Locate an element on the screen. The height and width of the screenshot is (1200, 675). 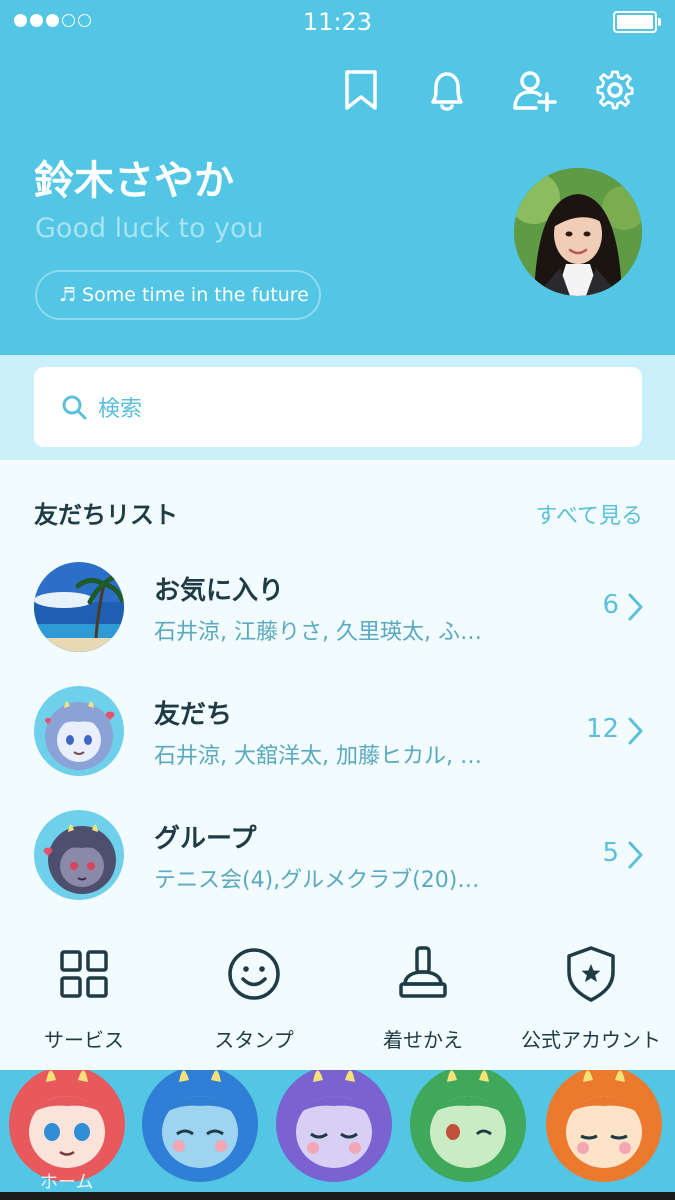
profile-name: 鈴木さやか is located at coordinates (134, 181).